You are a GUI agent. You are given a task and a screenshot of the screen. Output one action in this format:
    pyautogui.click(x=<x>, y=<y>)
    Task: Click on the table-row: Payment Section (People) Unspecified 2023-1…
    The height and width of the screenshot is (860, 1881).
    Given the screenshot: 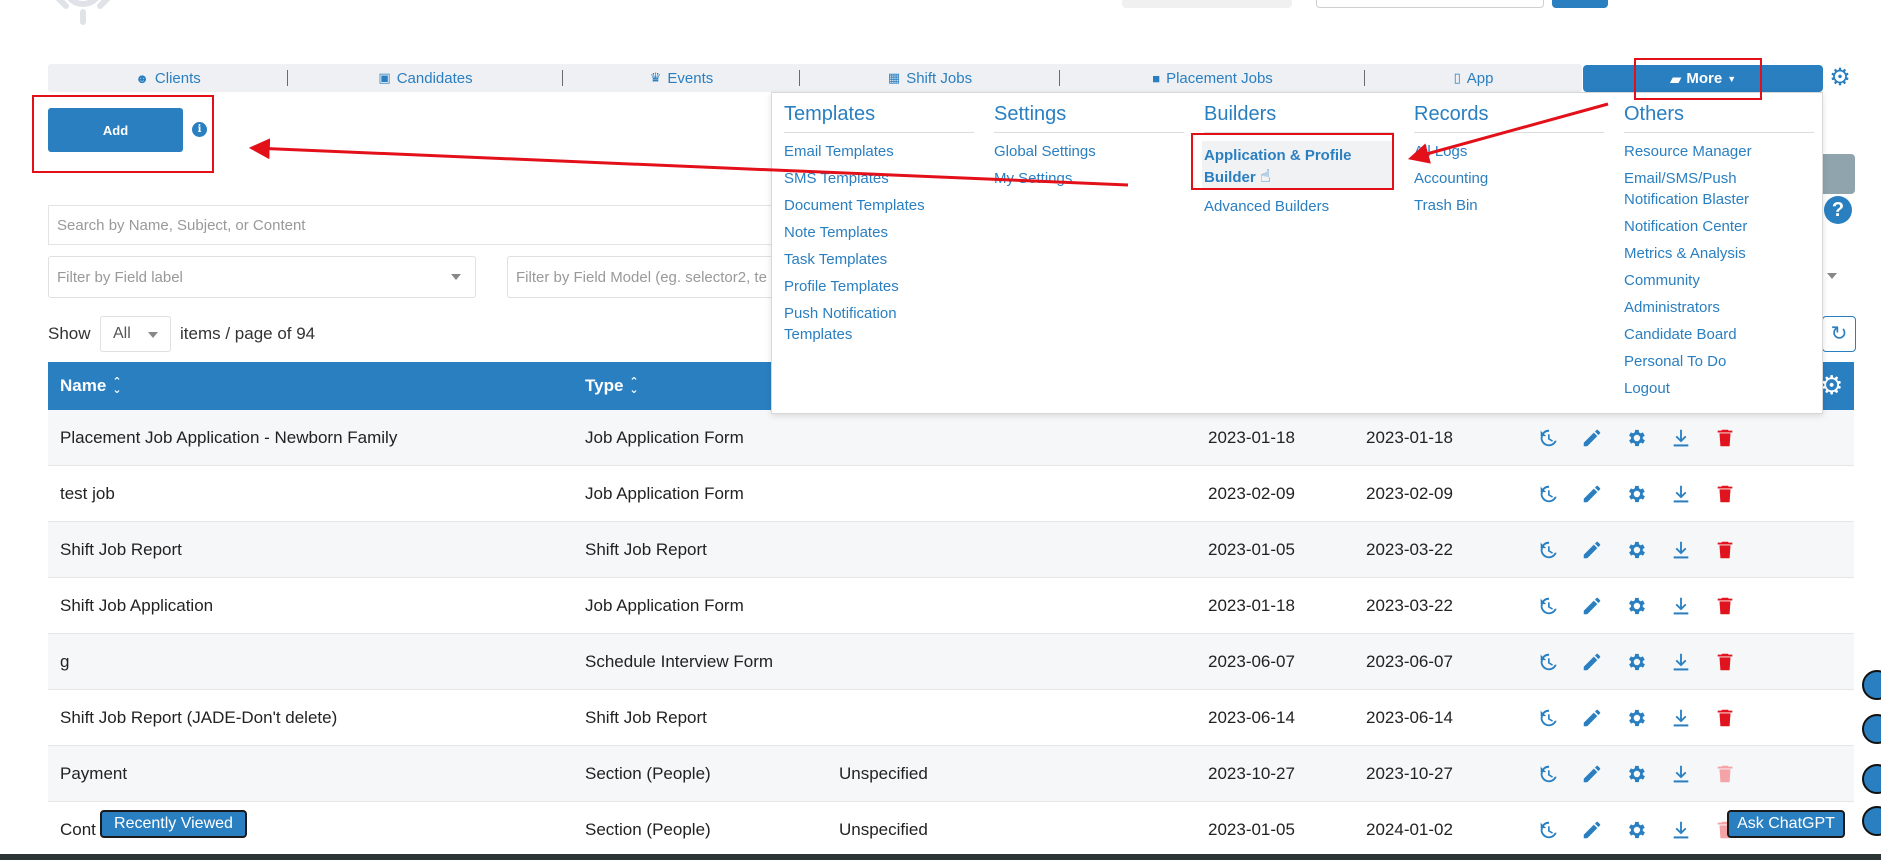 What is the action you would take?
    pyautogui.click(x=951, y=774)
    